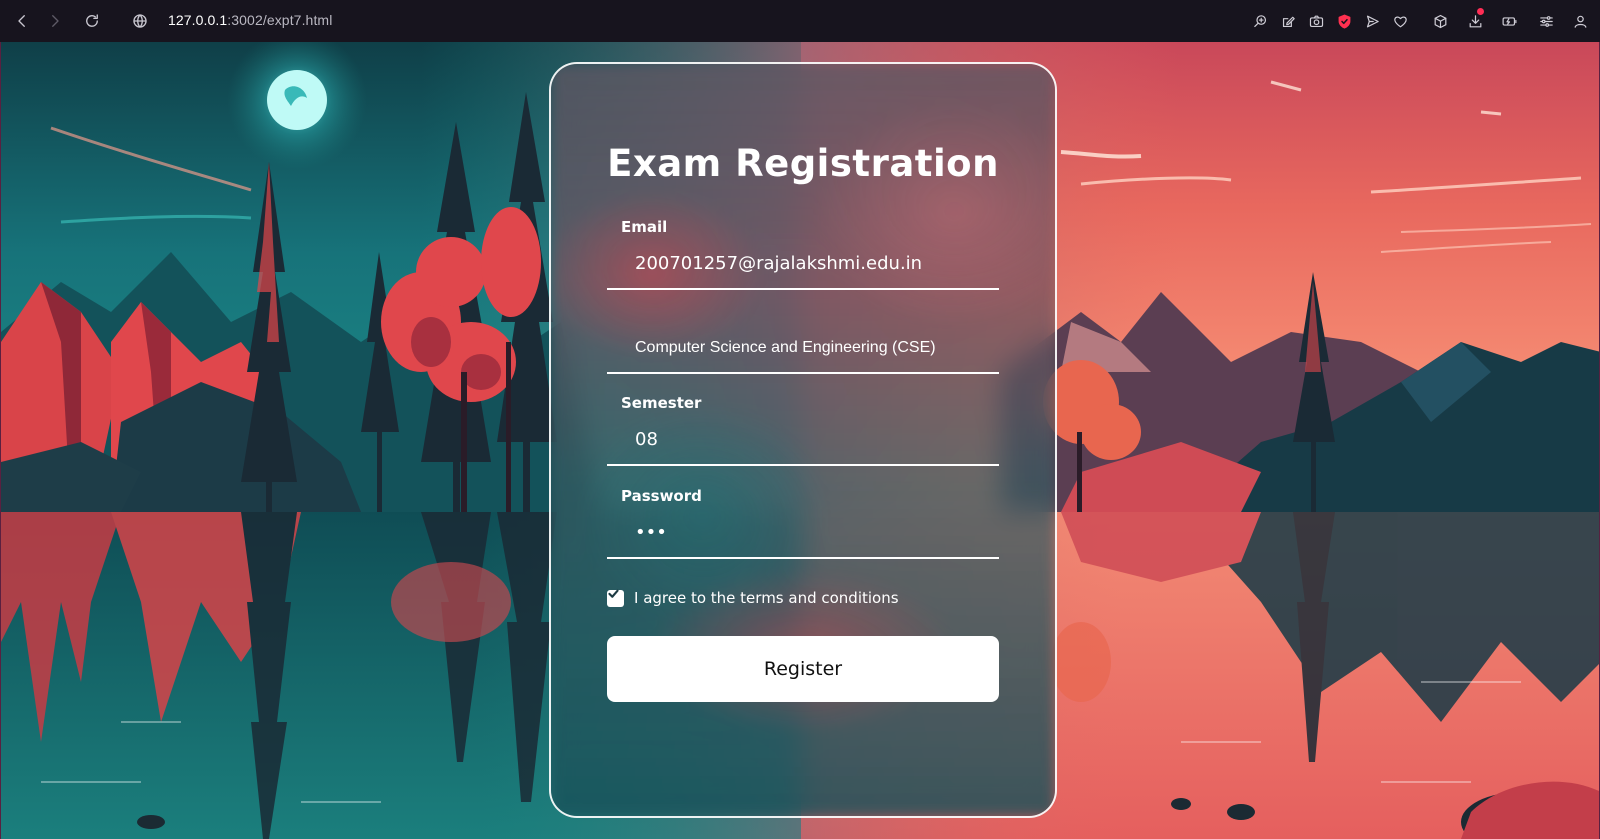 The height and width of the screenshot is (839, 1600). What do you see at coordinates (1509, 21) in the screenshot?
I see `battery-icon` at bounding box center [1509, 21].